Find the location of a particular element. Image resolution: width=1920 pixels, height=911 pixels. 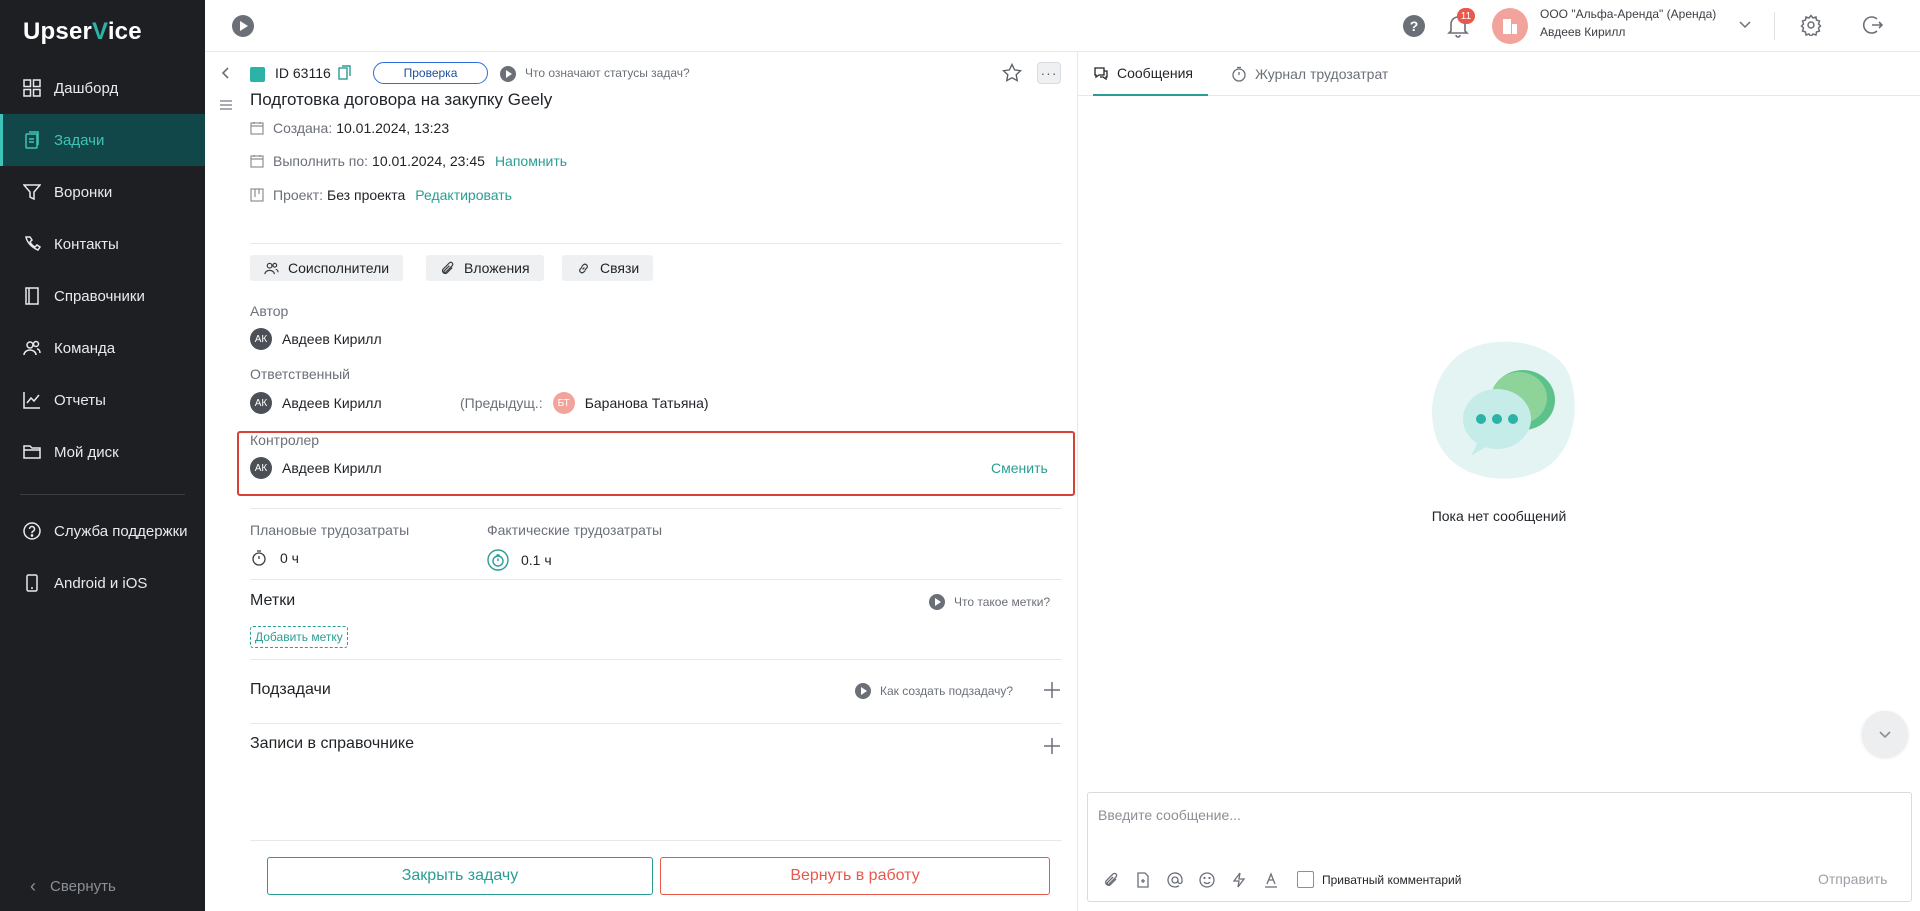

tab-worklog-label: Журнал трудозатрат is located at coordinates (1322, 74).